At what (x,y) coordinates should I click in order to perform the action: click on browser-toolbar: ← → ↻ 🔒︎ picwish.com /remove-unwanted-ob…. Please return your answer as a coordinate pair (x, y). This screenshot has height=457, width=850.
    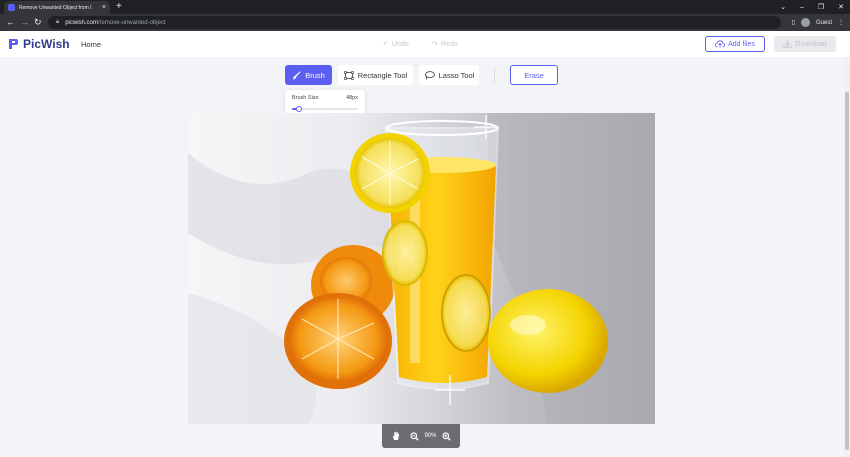
    Looking at the image, I should click on (425, 22).